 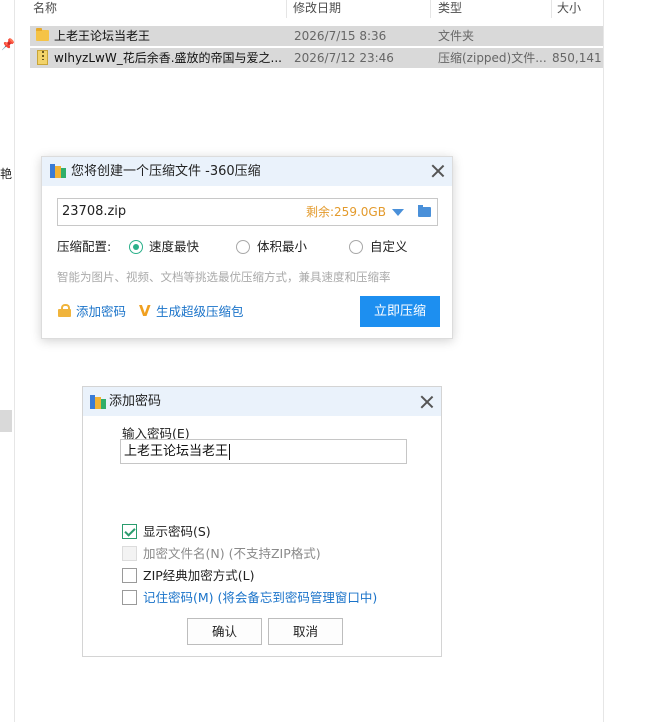 What do you see at coordinates (282, 247) in the screenshot?
I see `radio-smallest-label: 体积最小` at bounding box center [282, 247].